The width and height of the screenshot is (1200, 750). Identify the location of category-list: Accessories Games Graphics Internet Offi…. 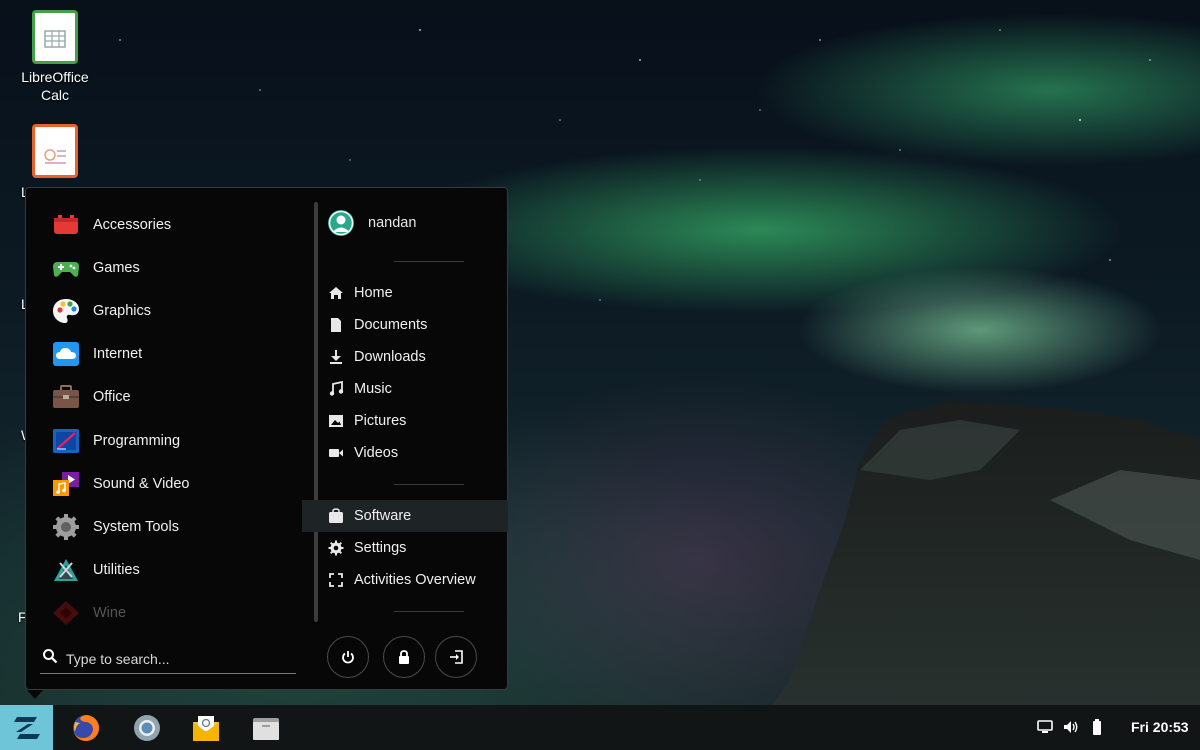
(161, 419).